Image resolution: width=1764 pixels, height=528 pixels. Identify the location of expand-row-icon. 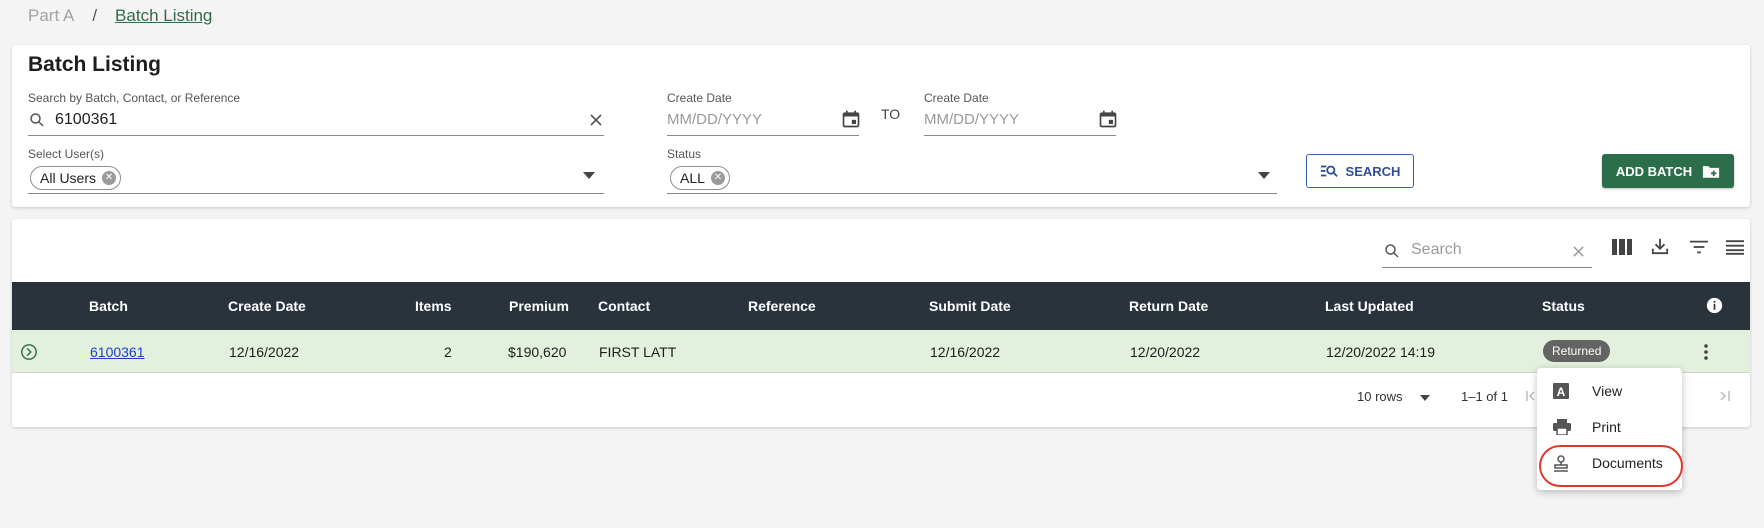
(29, 352).